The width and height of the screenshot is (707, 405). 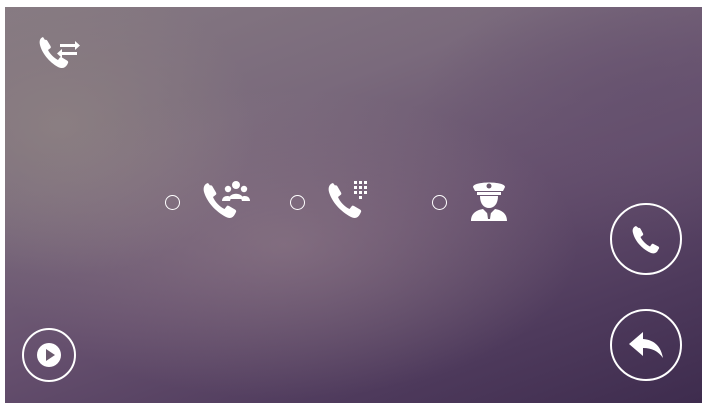 I want to click on radio-guard-call, so click(x=439, y=202).